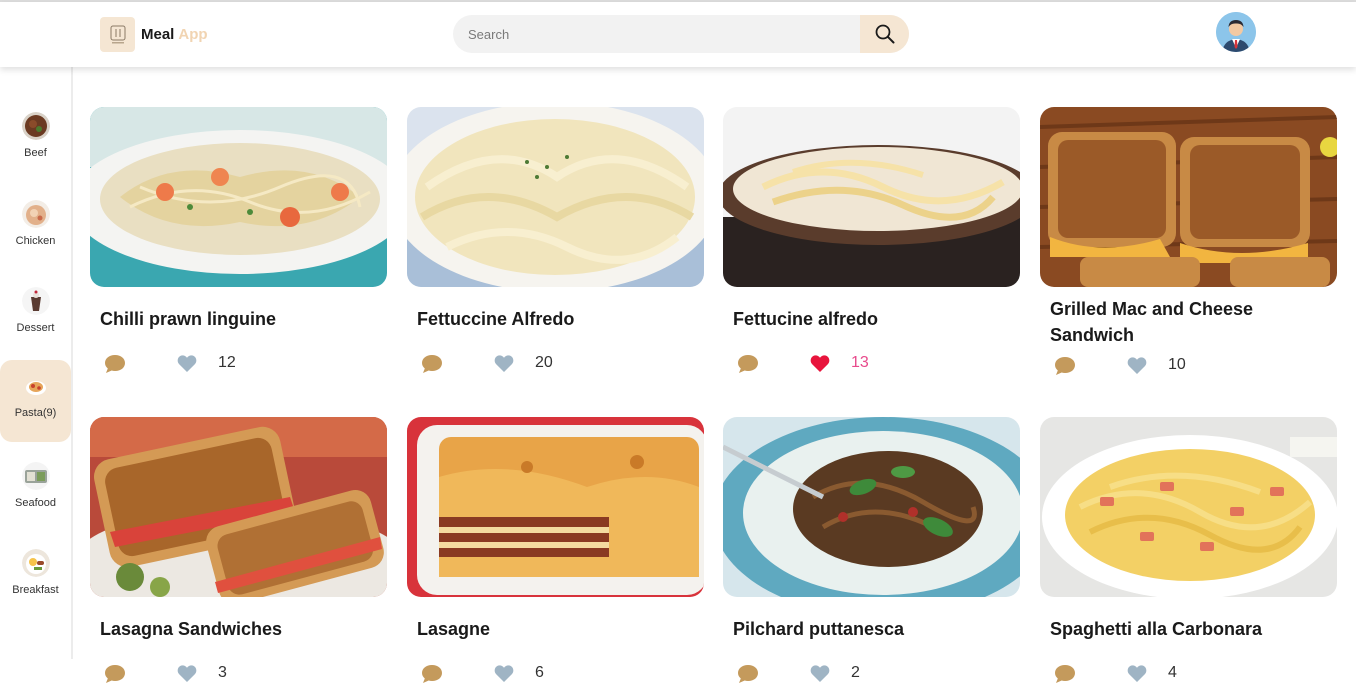 The image size is (1356, 688). I want to click on meal-card: Spaghetti alla Carbonara 4, so click(1188, 552).